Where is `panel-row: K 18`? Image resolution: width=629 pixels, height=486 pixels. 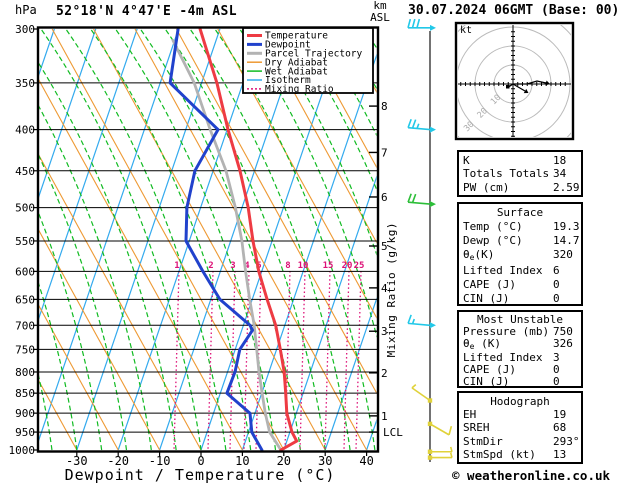
panel-row: K 18 is located at coordinates (522, 160).